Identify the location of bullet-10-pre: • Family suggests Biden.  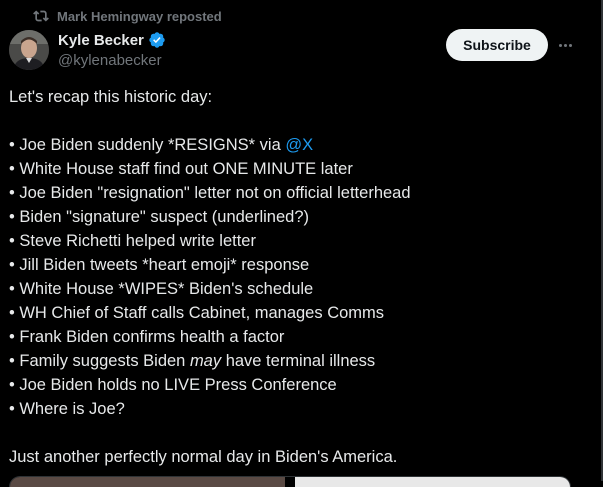
(99, 361).